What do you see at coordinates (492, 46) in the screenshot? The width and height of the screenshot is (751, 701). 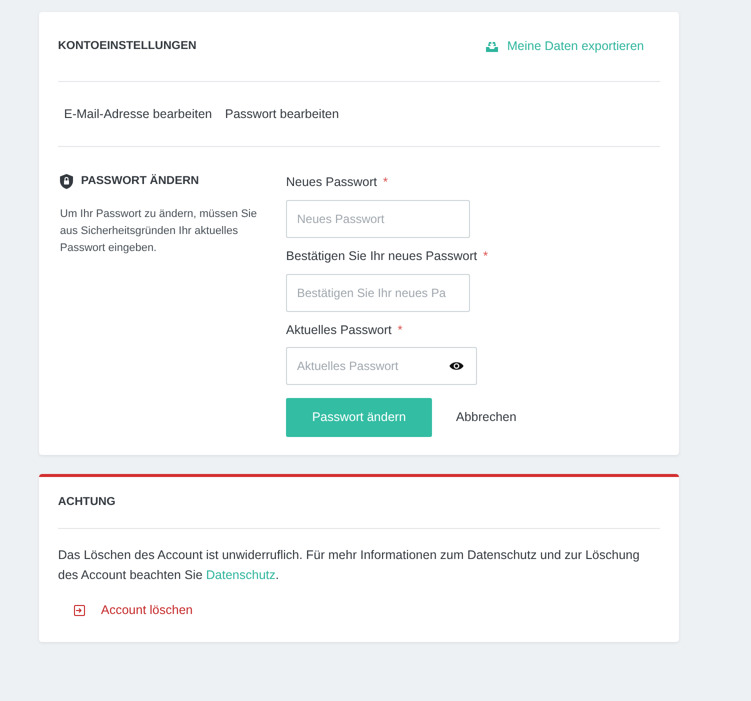 I see `download-tray-icon` at bounding box center [492, 46].